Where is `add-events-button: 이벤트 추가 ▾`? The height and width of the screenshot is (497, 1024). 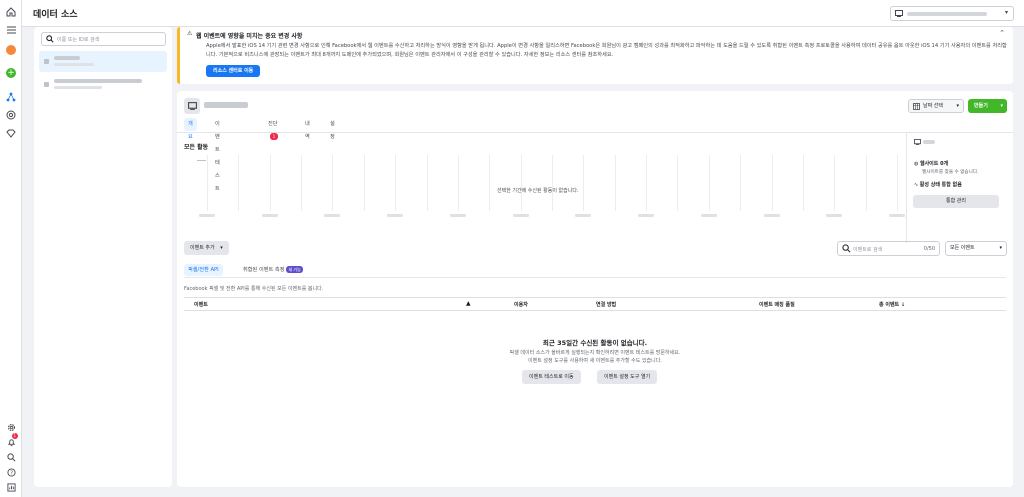 add-events-button: 이벤트 추가 ▾ is located at coordinates (206, 248).